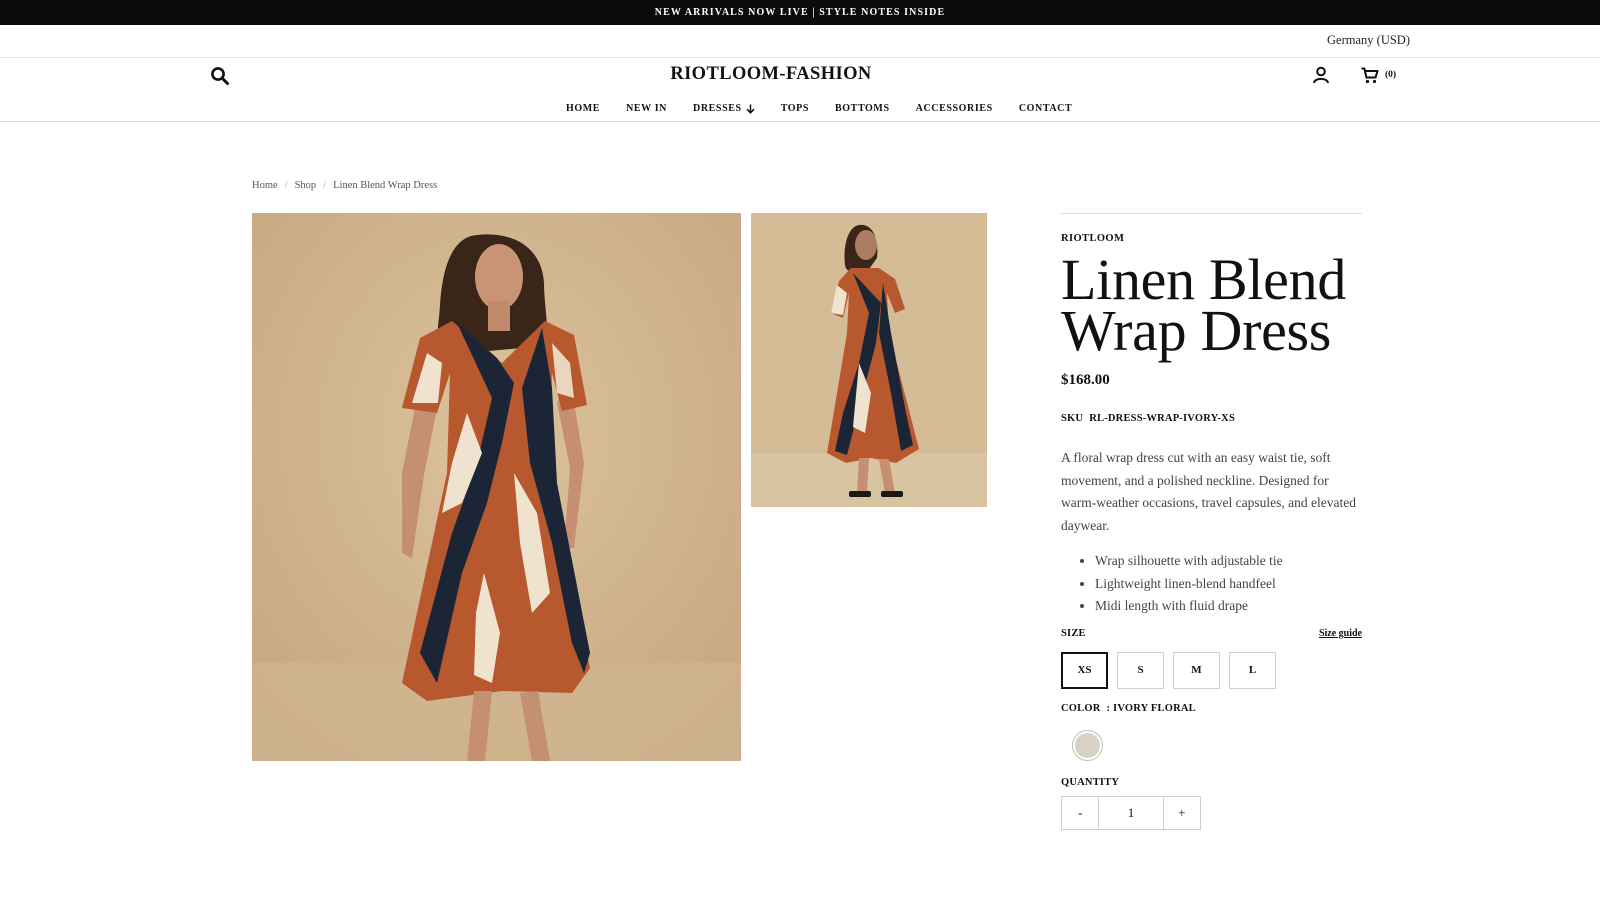  Describe the element at coordinates (800, 41) in the screenshot. I see `utility-bar: Germany (USD)` at that location.